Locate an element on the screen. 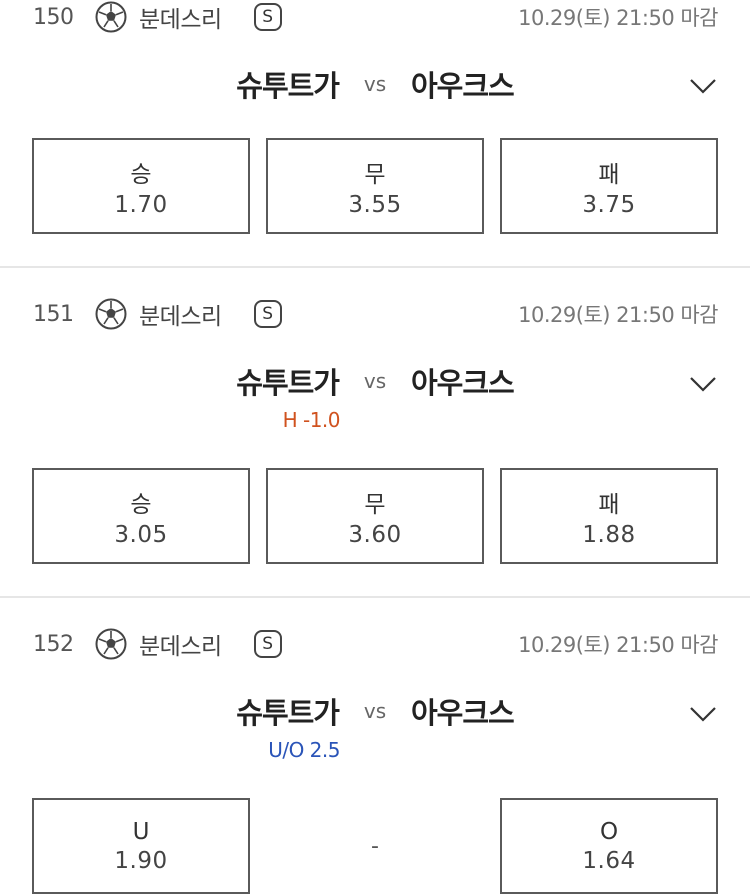 This screenshot has width=750, height=894. odds-win-button: 승 3.05 is located at coordinates (141, 516).